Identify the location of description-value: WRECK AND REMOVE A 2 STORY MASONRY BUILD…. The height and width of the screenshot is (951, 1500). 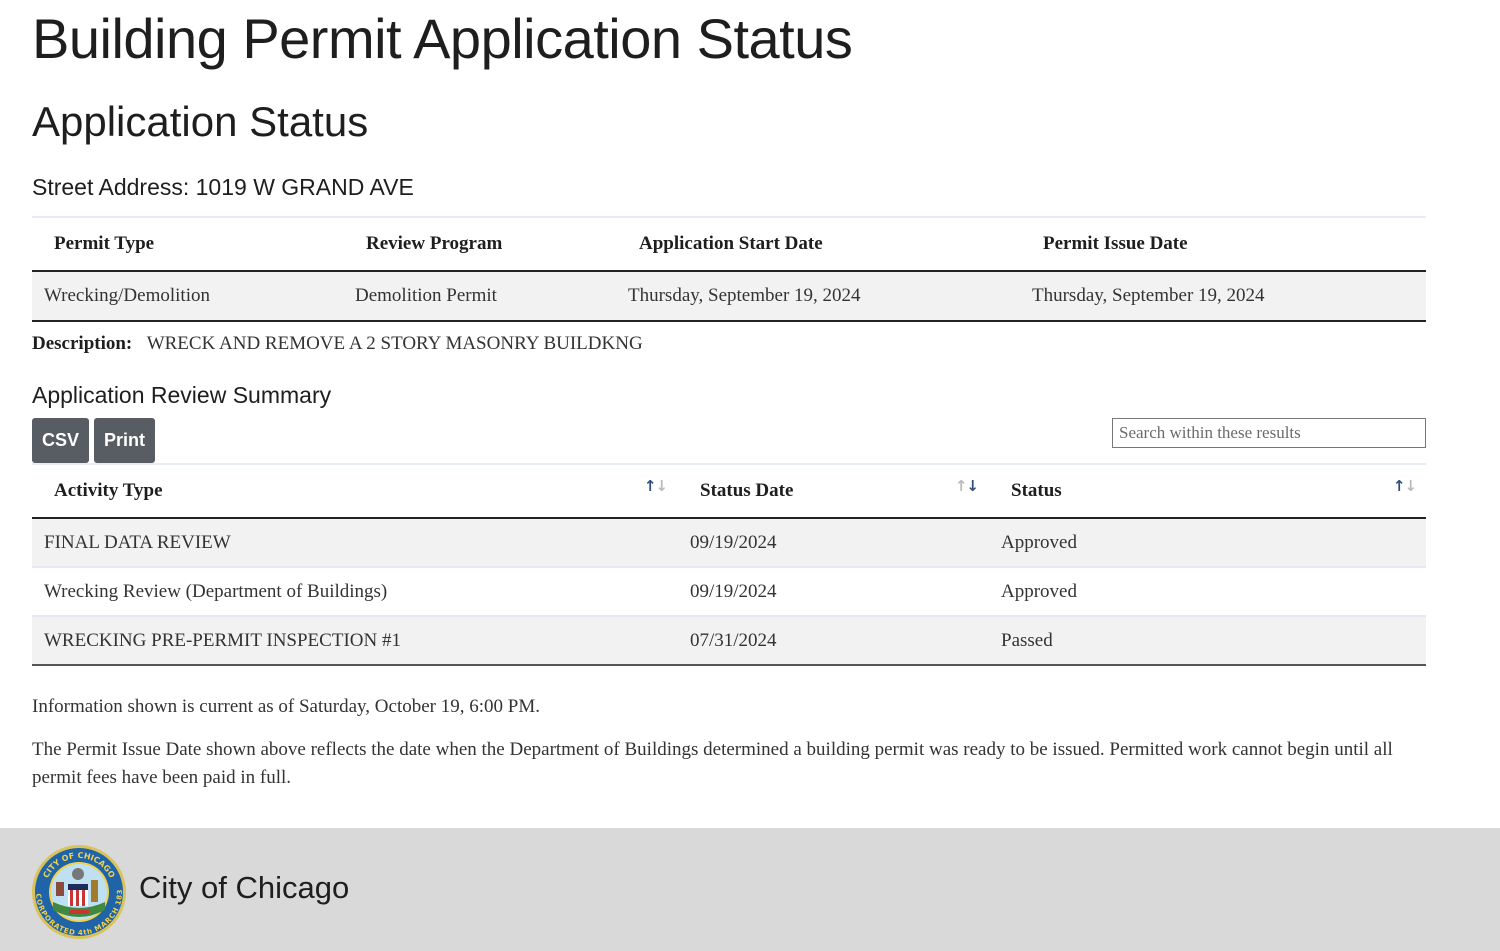
(394, 343).